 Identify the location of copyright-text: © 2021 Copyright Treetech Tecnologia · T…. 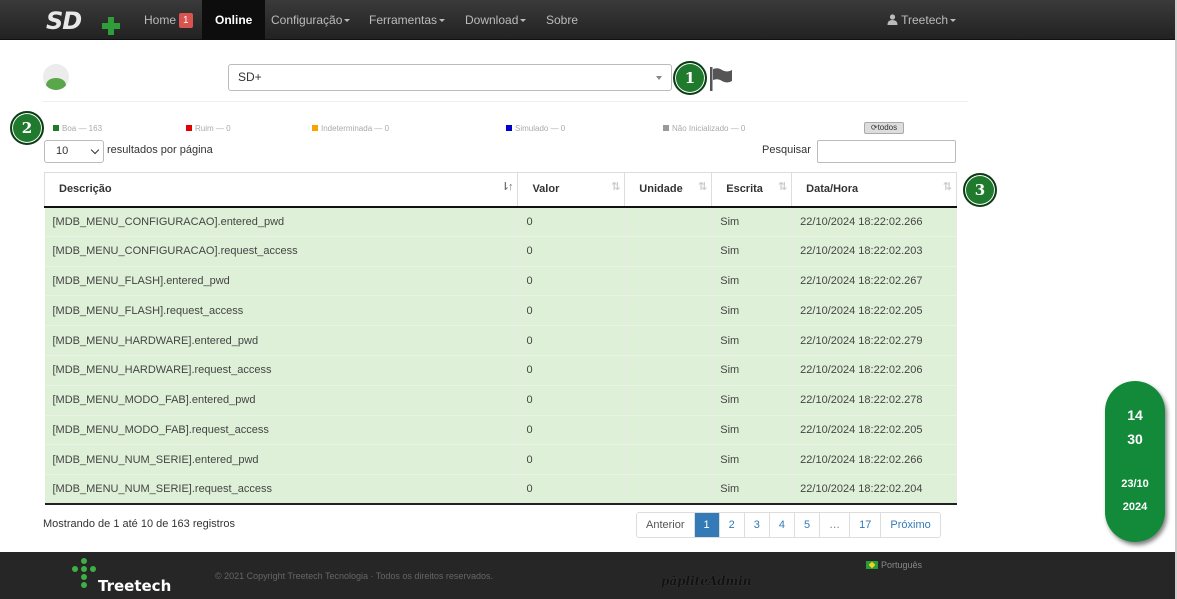
(354, 576).